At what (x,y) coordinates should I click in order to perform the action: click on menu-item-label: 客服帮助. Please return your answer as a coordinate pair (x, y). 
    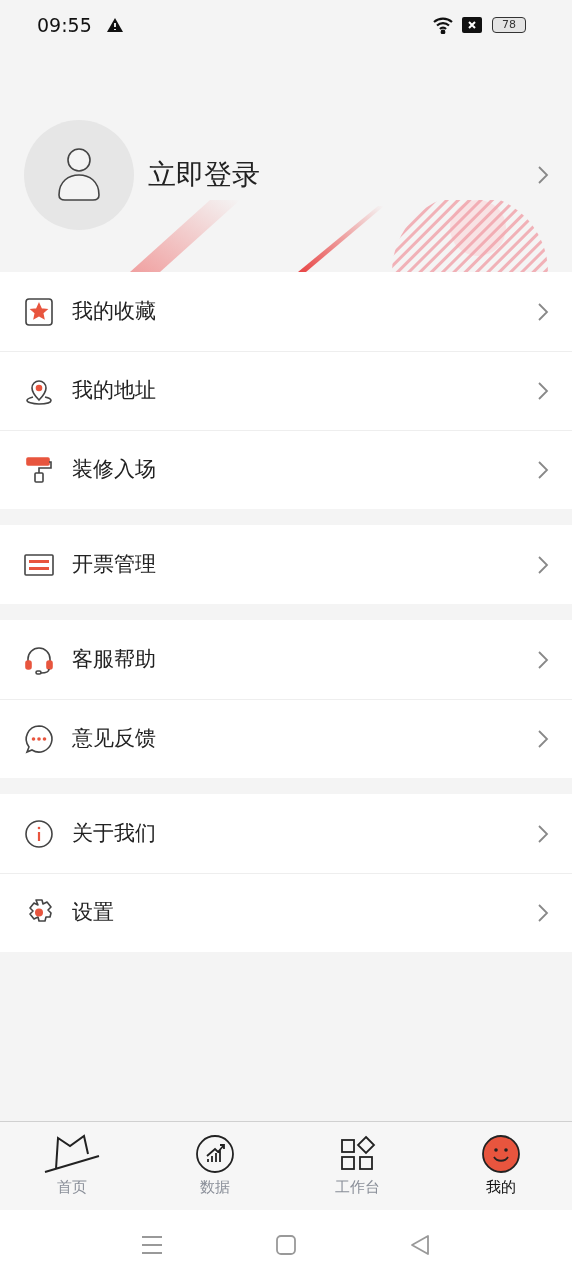
    Looking at the image, I should click on (114, 659).